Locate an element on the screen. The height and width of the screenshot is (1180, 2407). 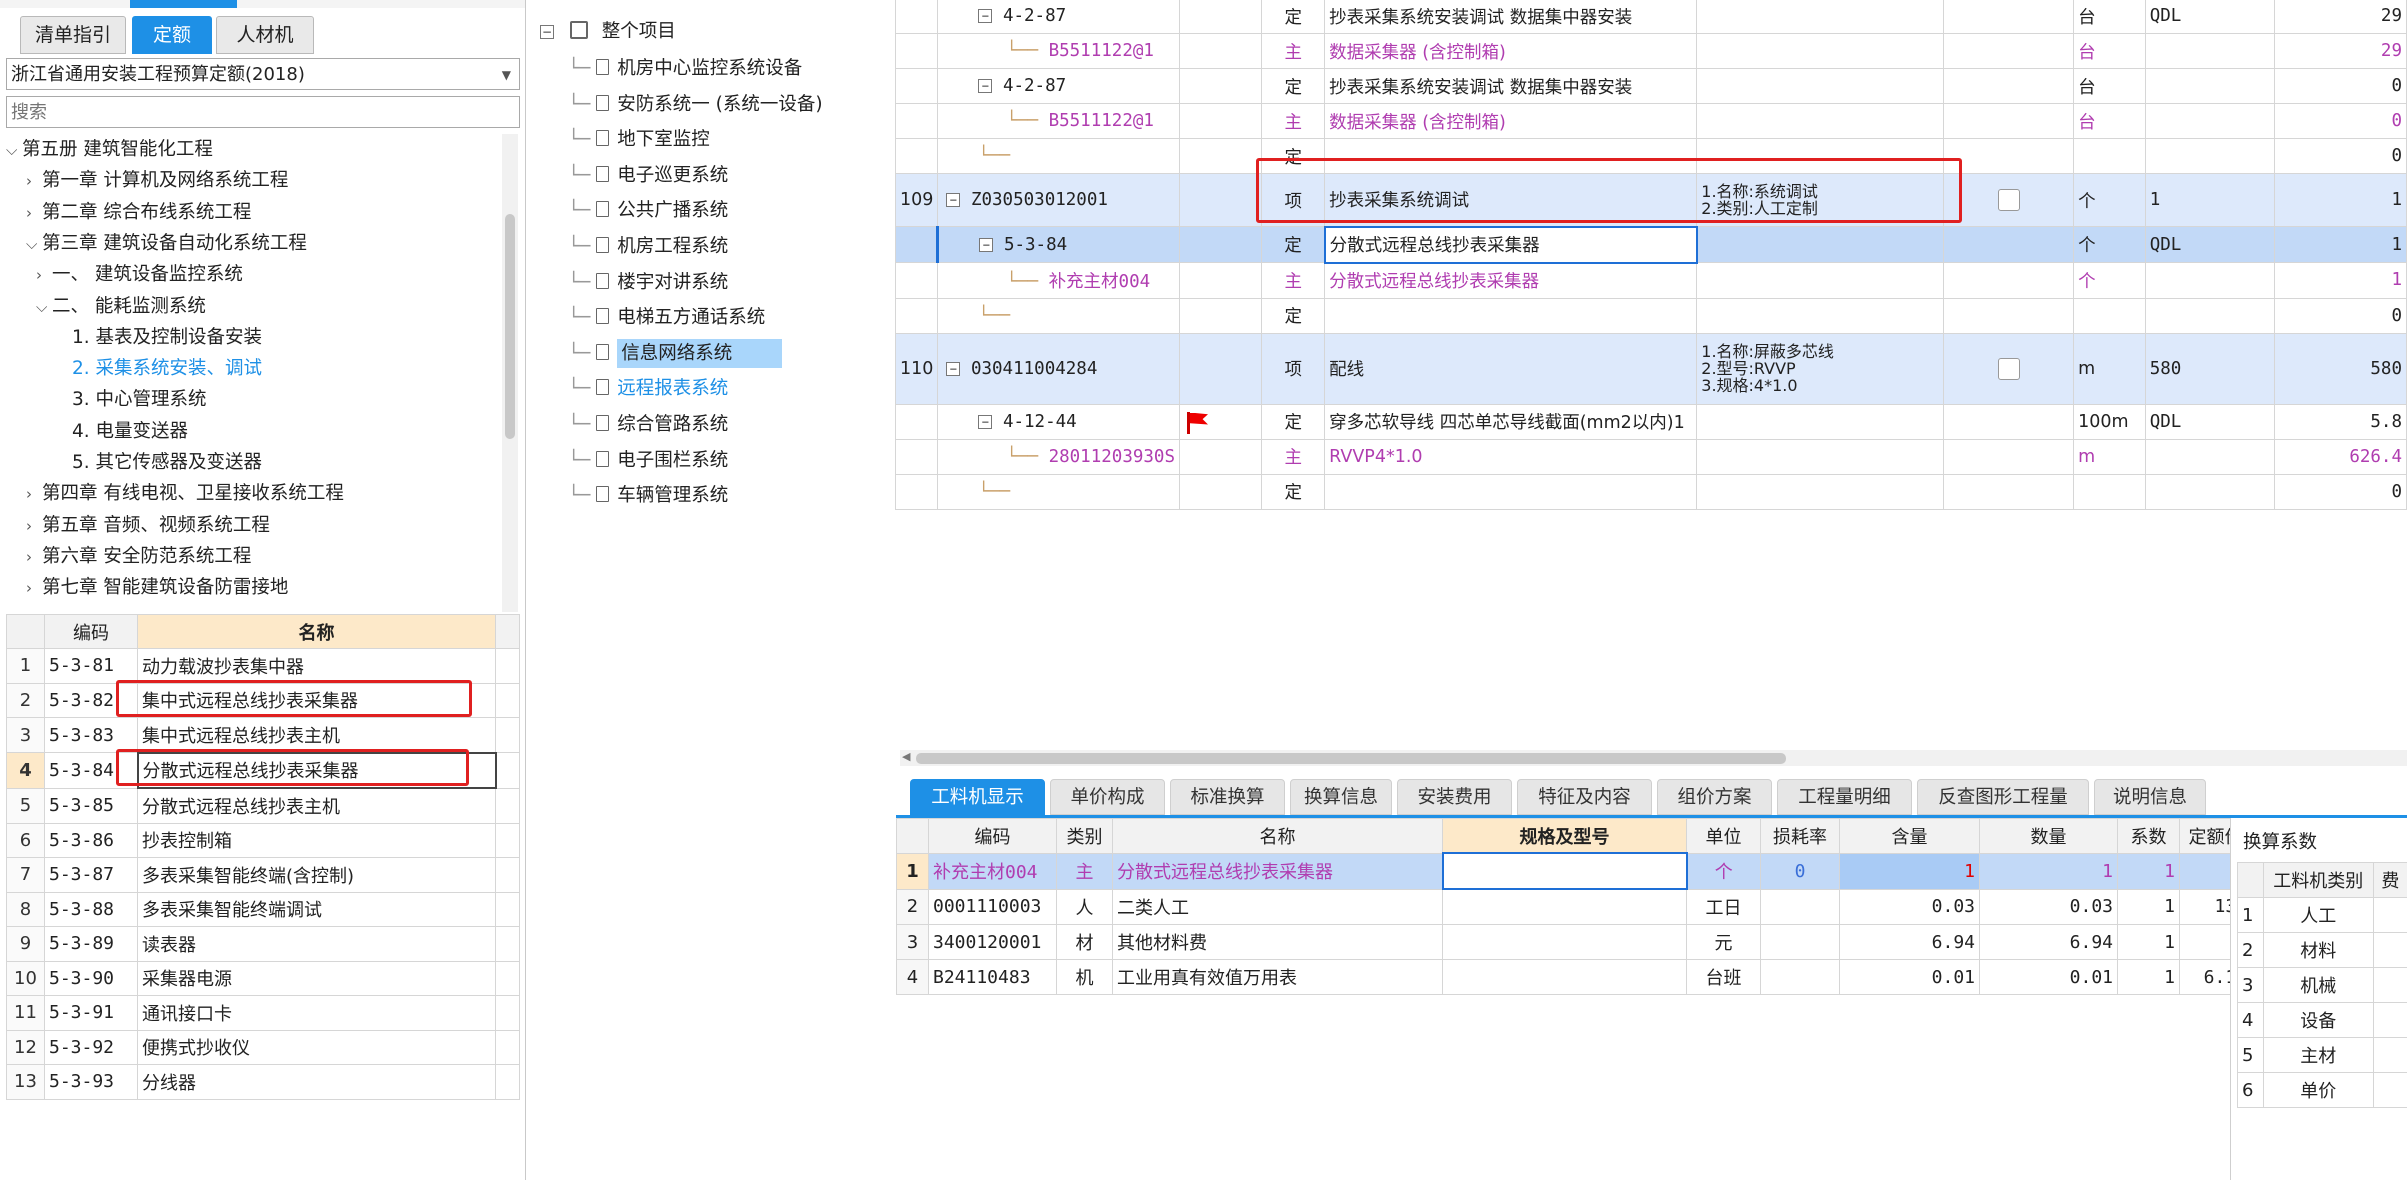
tree-item: 2. 采集系统安装、调试 is located at coordinates (167, 368).